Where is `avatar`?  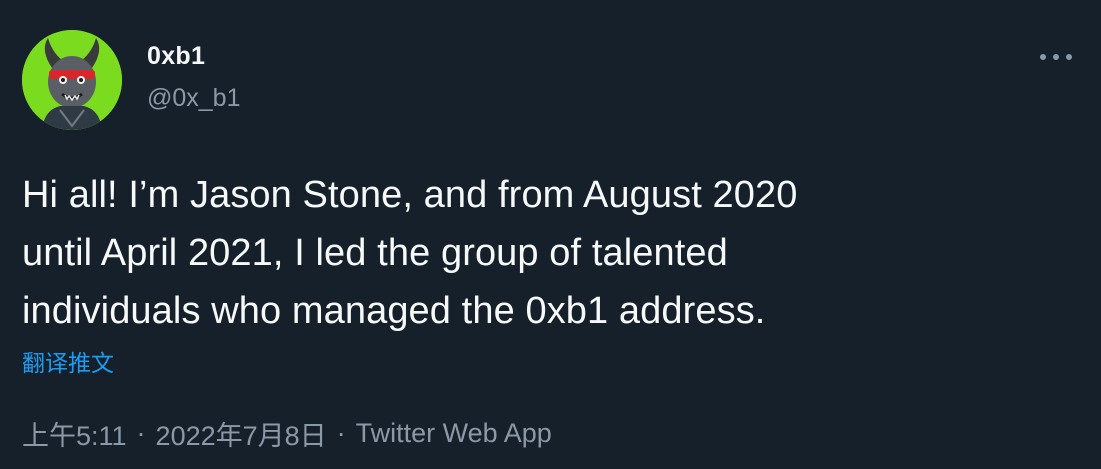 avatar is located at coordinates (72, 80).